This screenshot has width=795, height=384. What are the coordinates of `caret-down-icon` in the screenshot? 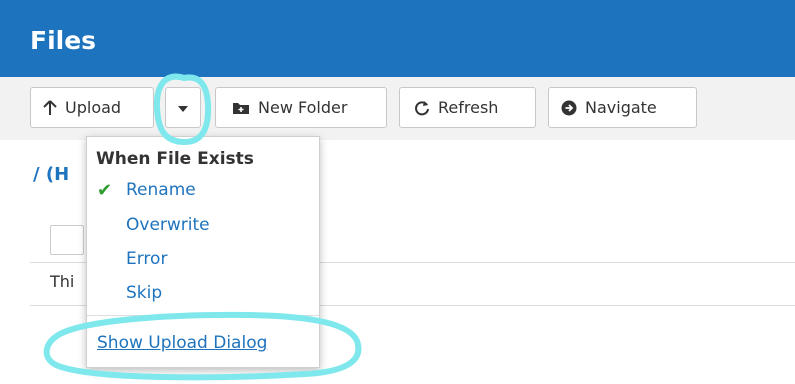 It's located at (183, 107).